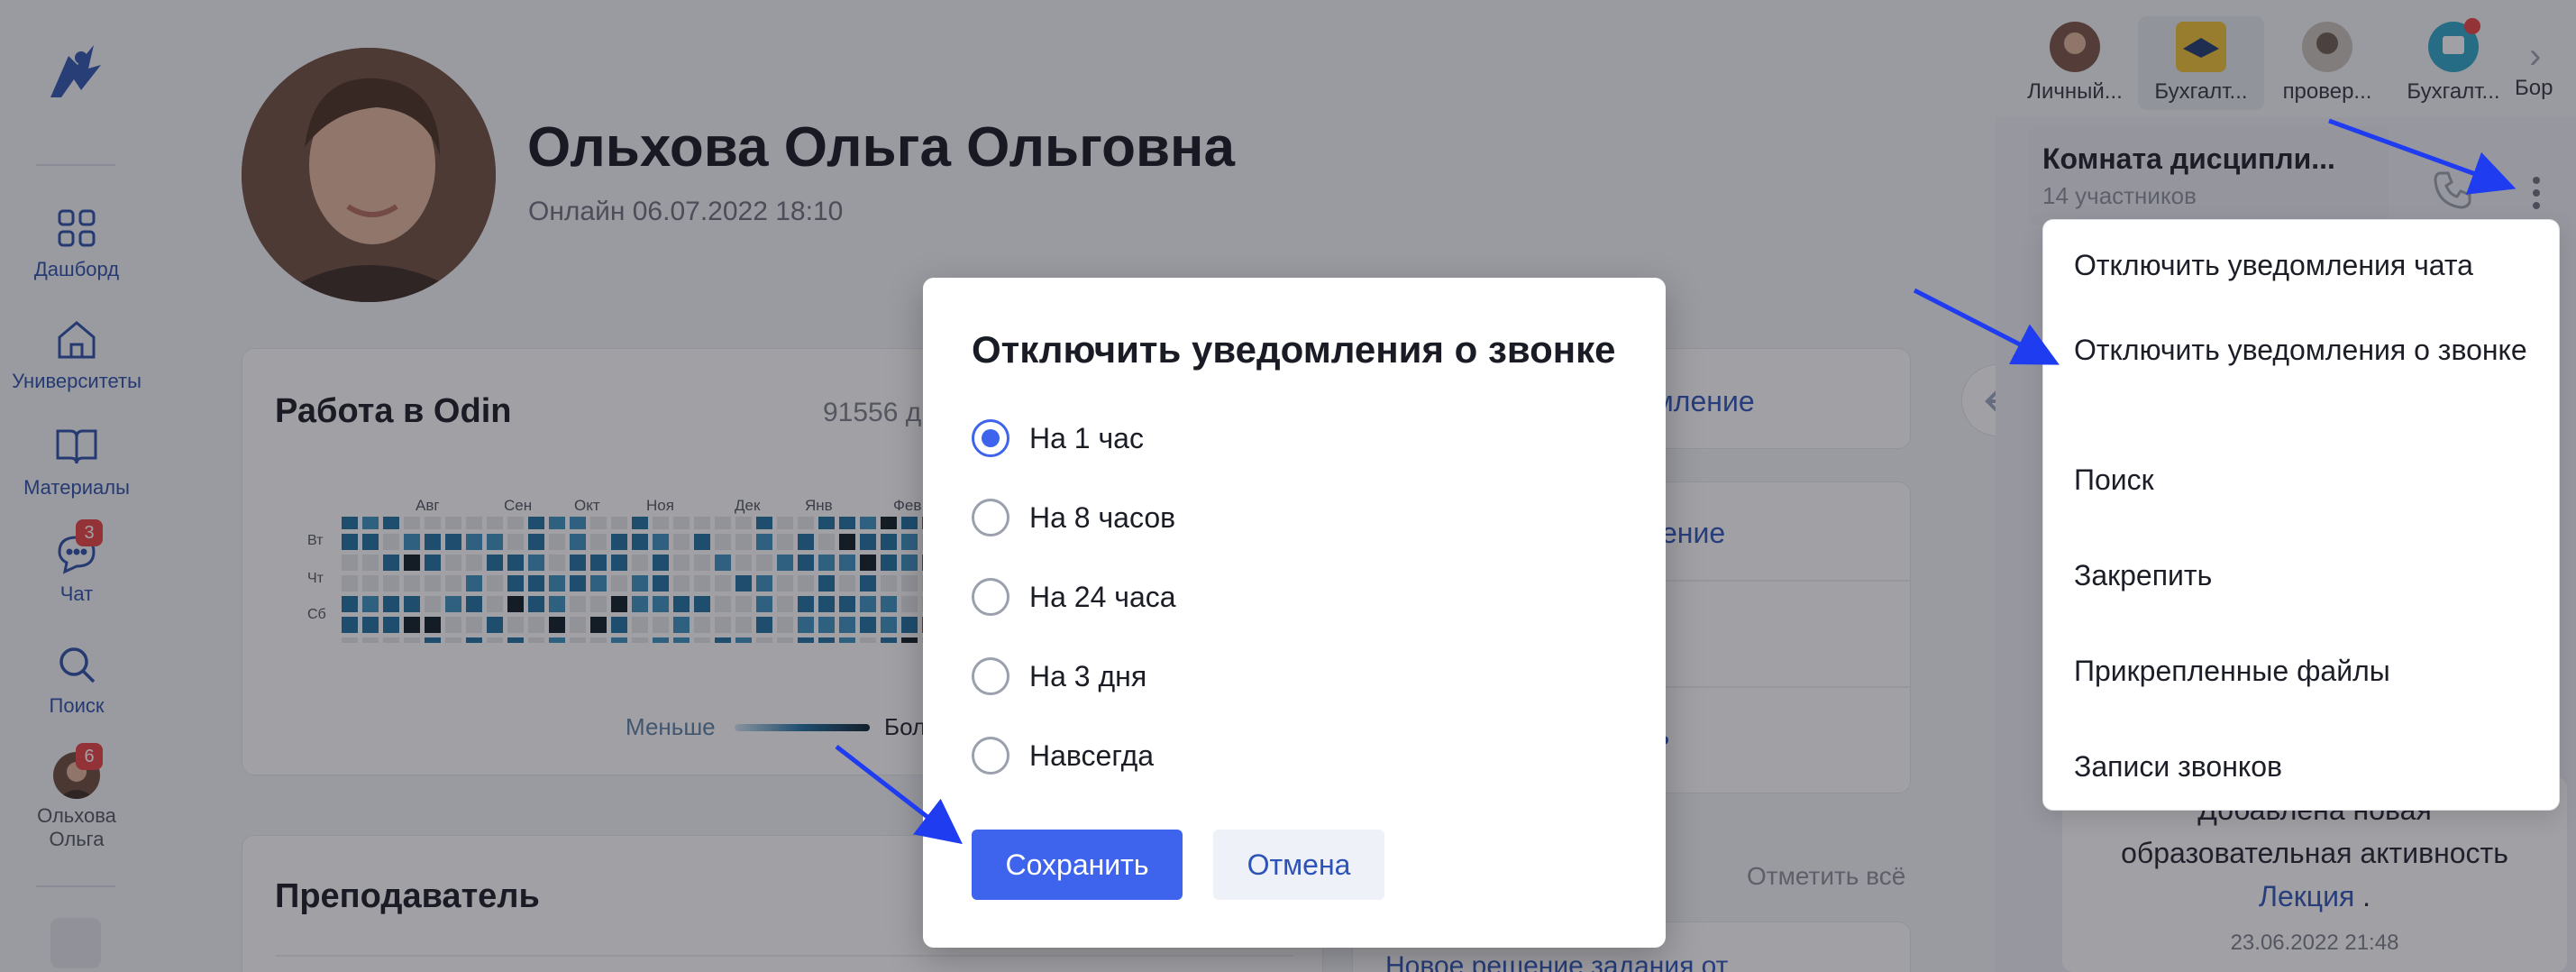  I want to click on option-label: Навсегда, so click(1092, 755).